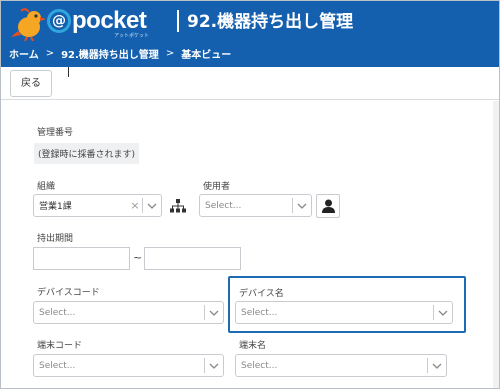 The height and width of the screenshot is (389, 500). I want to click on organization-select: 営業1課 ×, so click(97, 205).